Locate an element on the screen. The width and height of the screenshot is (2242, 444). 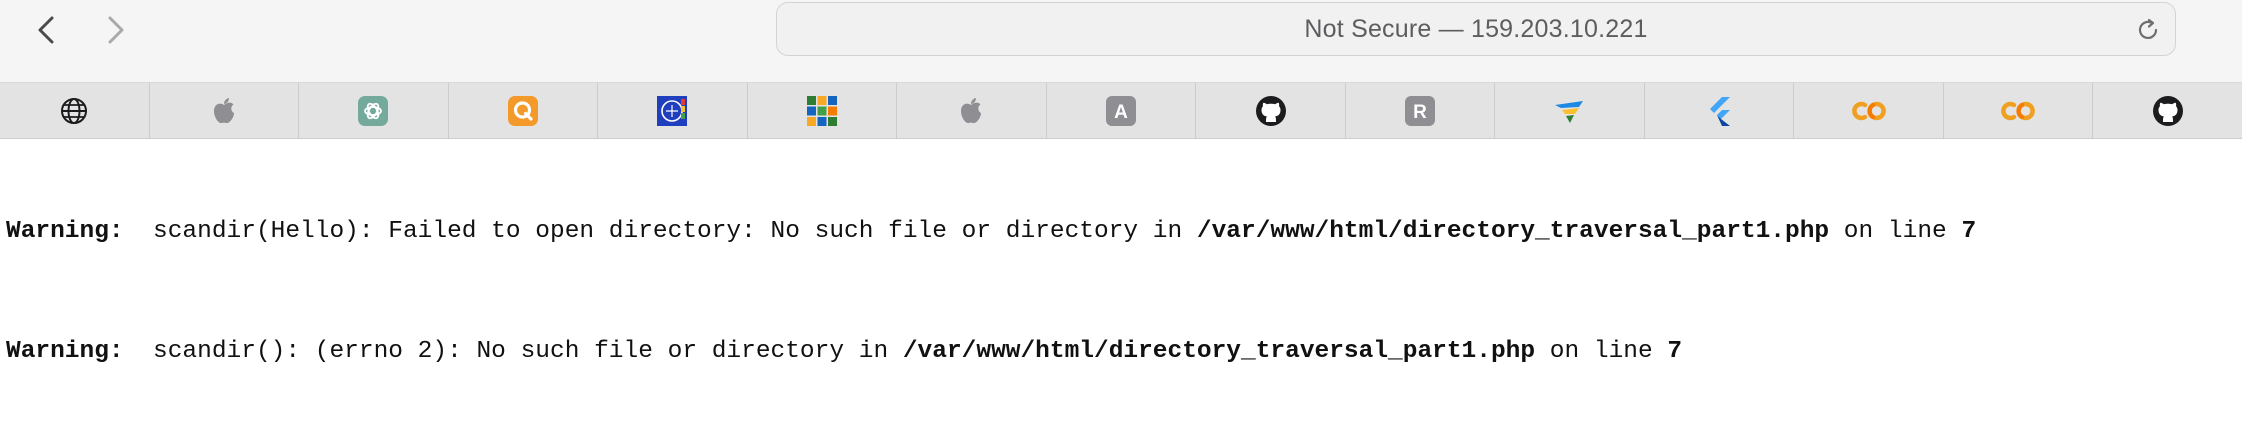
chevron-left-icon is located at coordinates (46, 30).